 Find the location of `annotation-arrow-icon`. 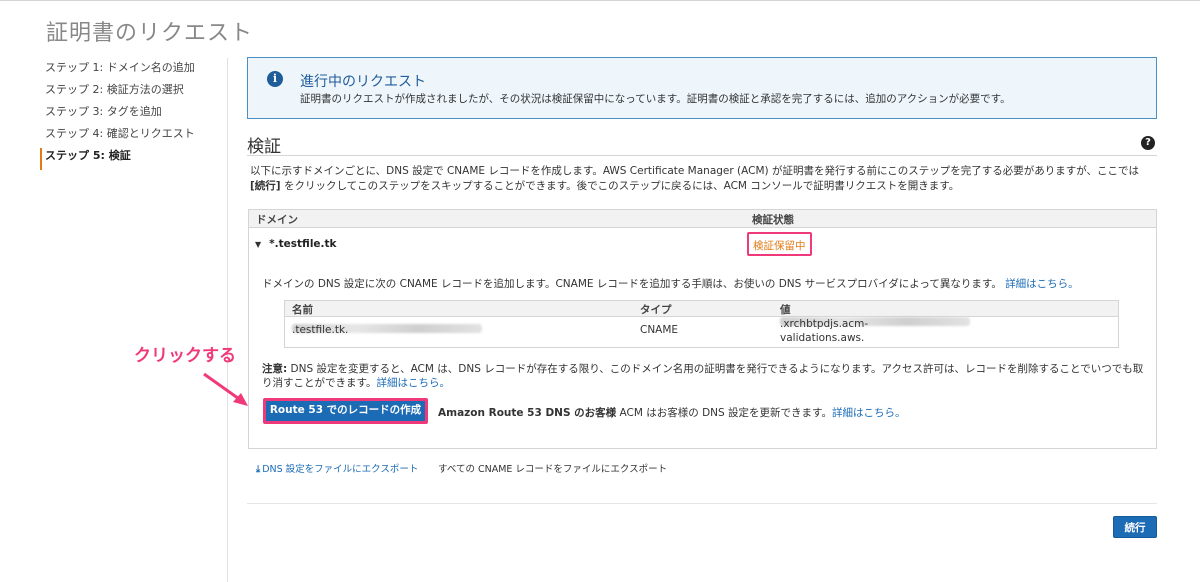

annotation-arrow-icon is located at coordinates (225, 389).